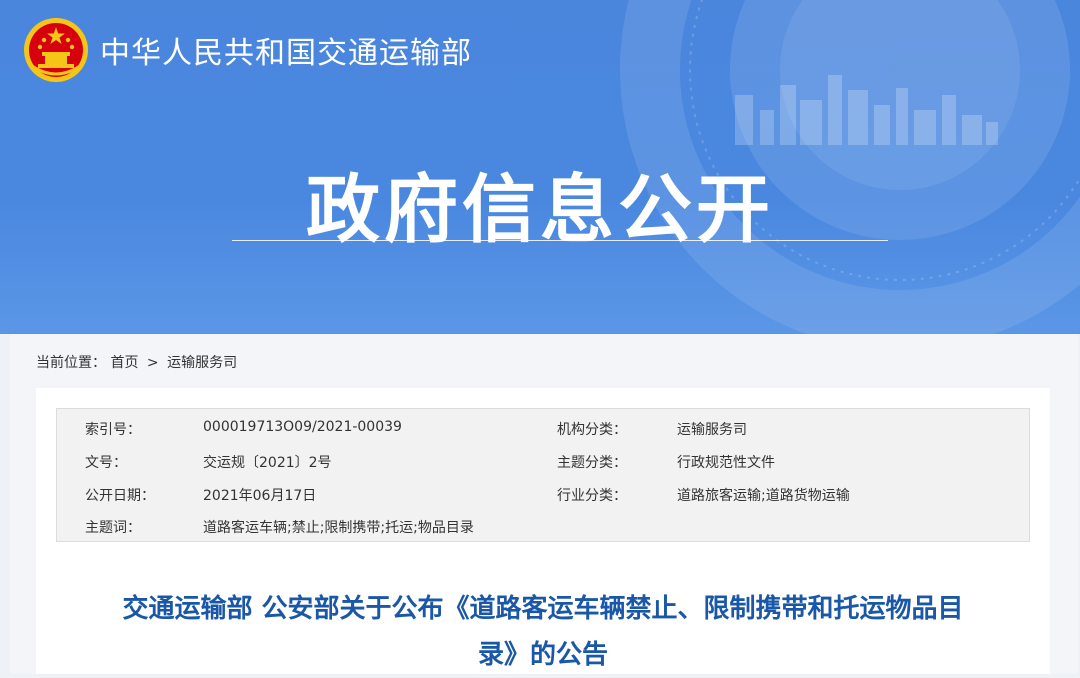 The height and width of the screenshot is (678, 1080). What do you see at coordinates (592, 430) in the screenshot?
I see `meta-org-label: 机构分类：` at bounding box center [592, 430].